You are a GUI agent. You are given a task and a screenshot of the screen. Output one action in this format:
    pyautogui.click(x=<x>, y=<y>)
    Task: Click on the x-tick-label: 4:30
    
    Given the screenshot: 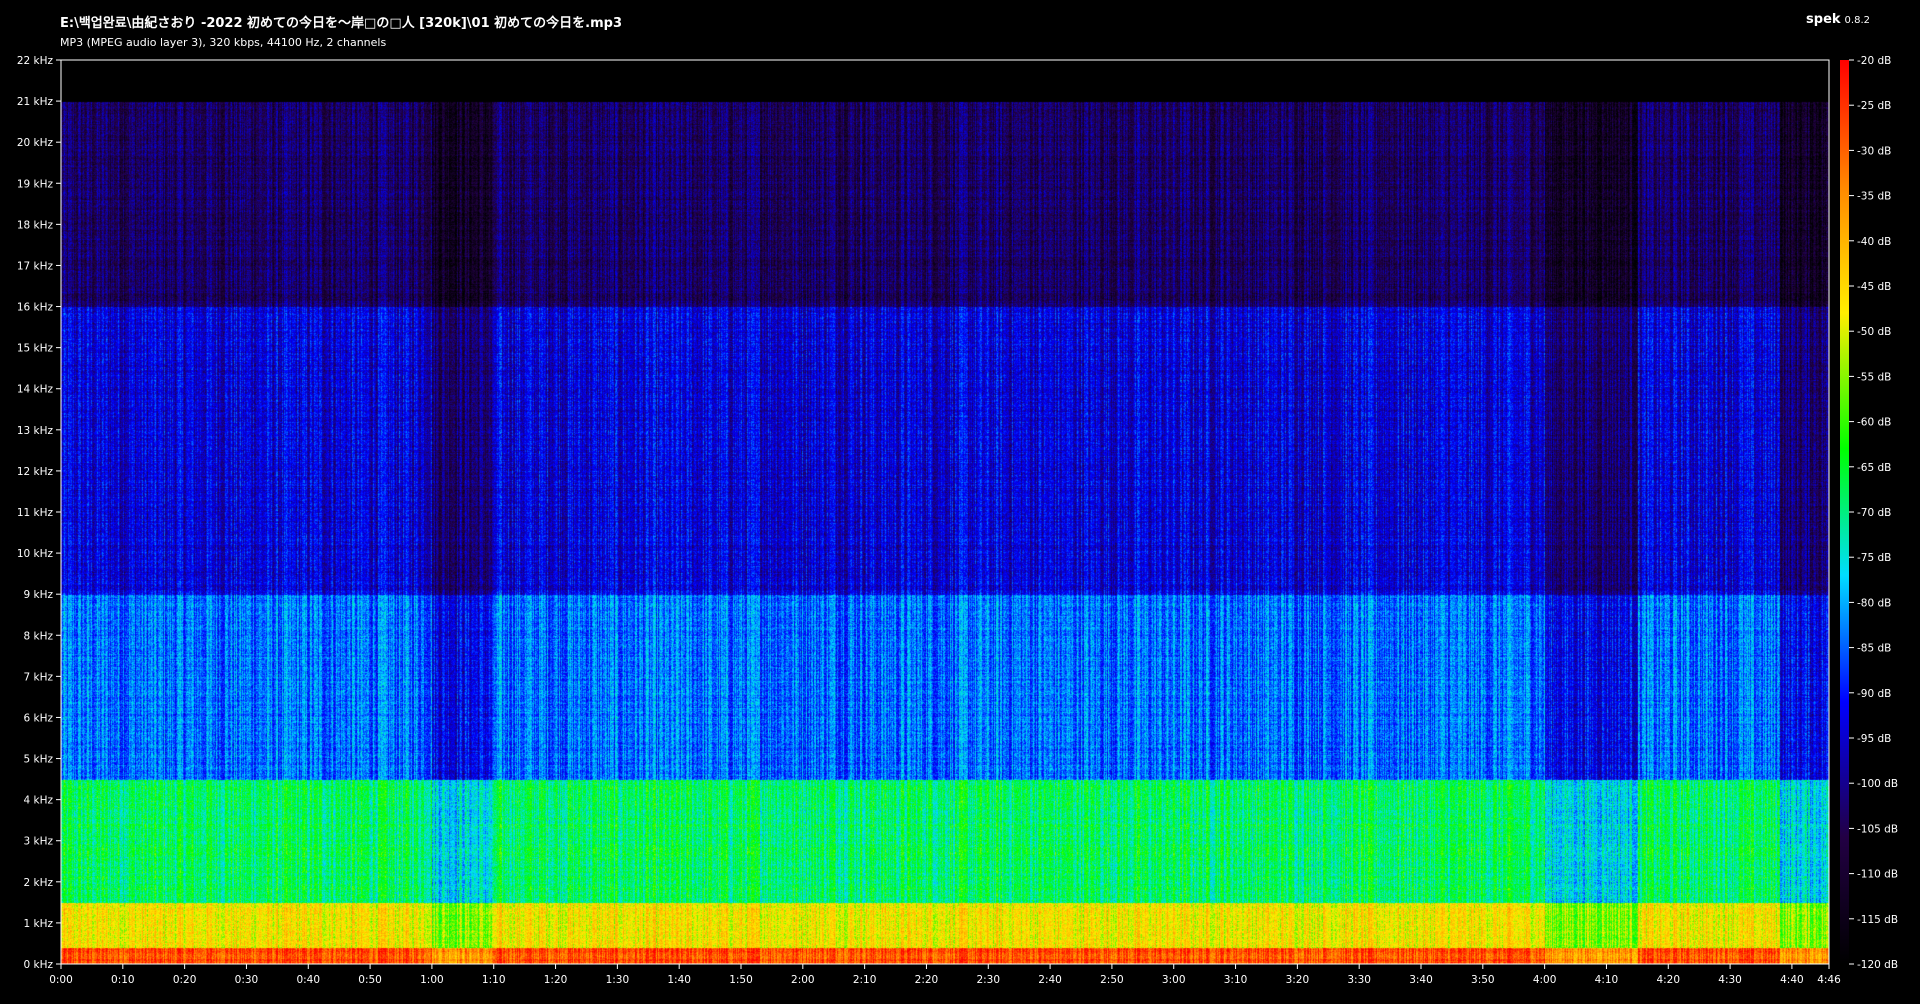 What is the action you would take?
    pyautogui.click(x=1730, y=980)
    